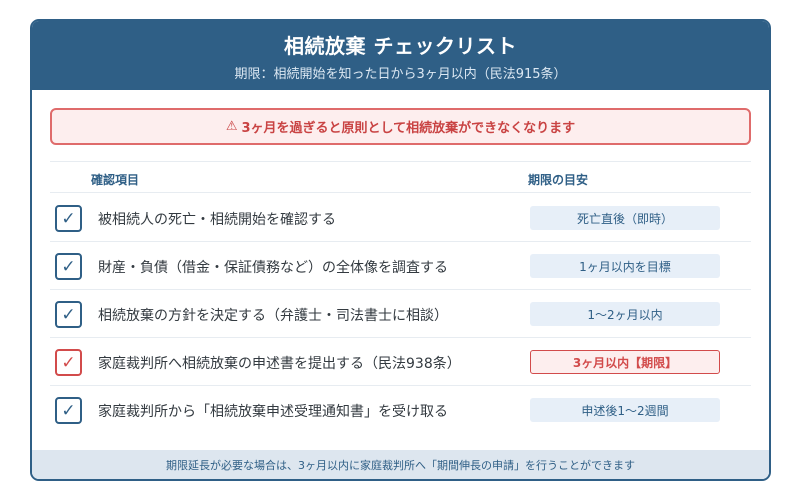 This screenshot has height=500, width=800. I want to click on page-title: 相続放棄 チェックリスト, so click(400, 46).